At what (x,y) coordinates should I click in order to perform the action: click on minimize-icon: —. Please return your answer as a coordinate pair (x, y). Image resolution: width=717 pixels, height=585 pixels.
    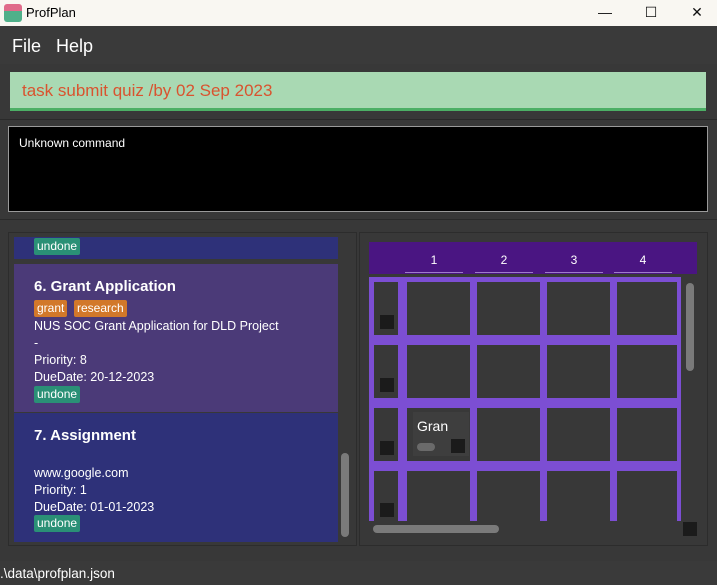
    Looking at the image, I should click on (605, 13).